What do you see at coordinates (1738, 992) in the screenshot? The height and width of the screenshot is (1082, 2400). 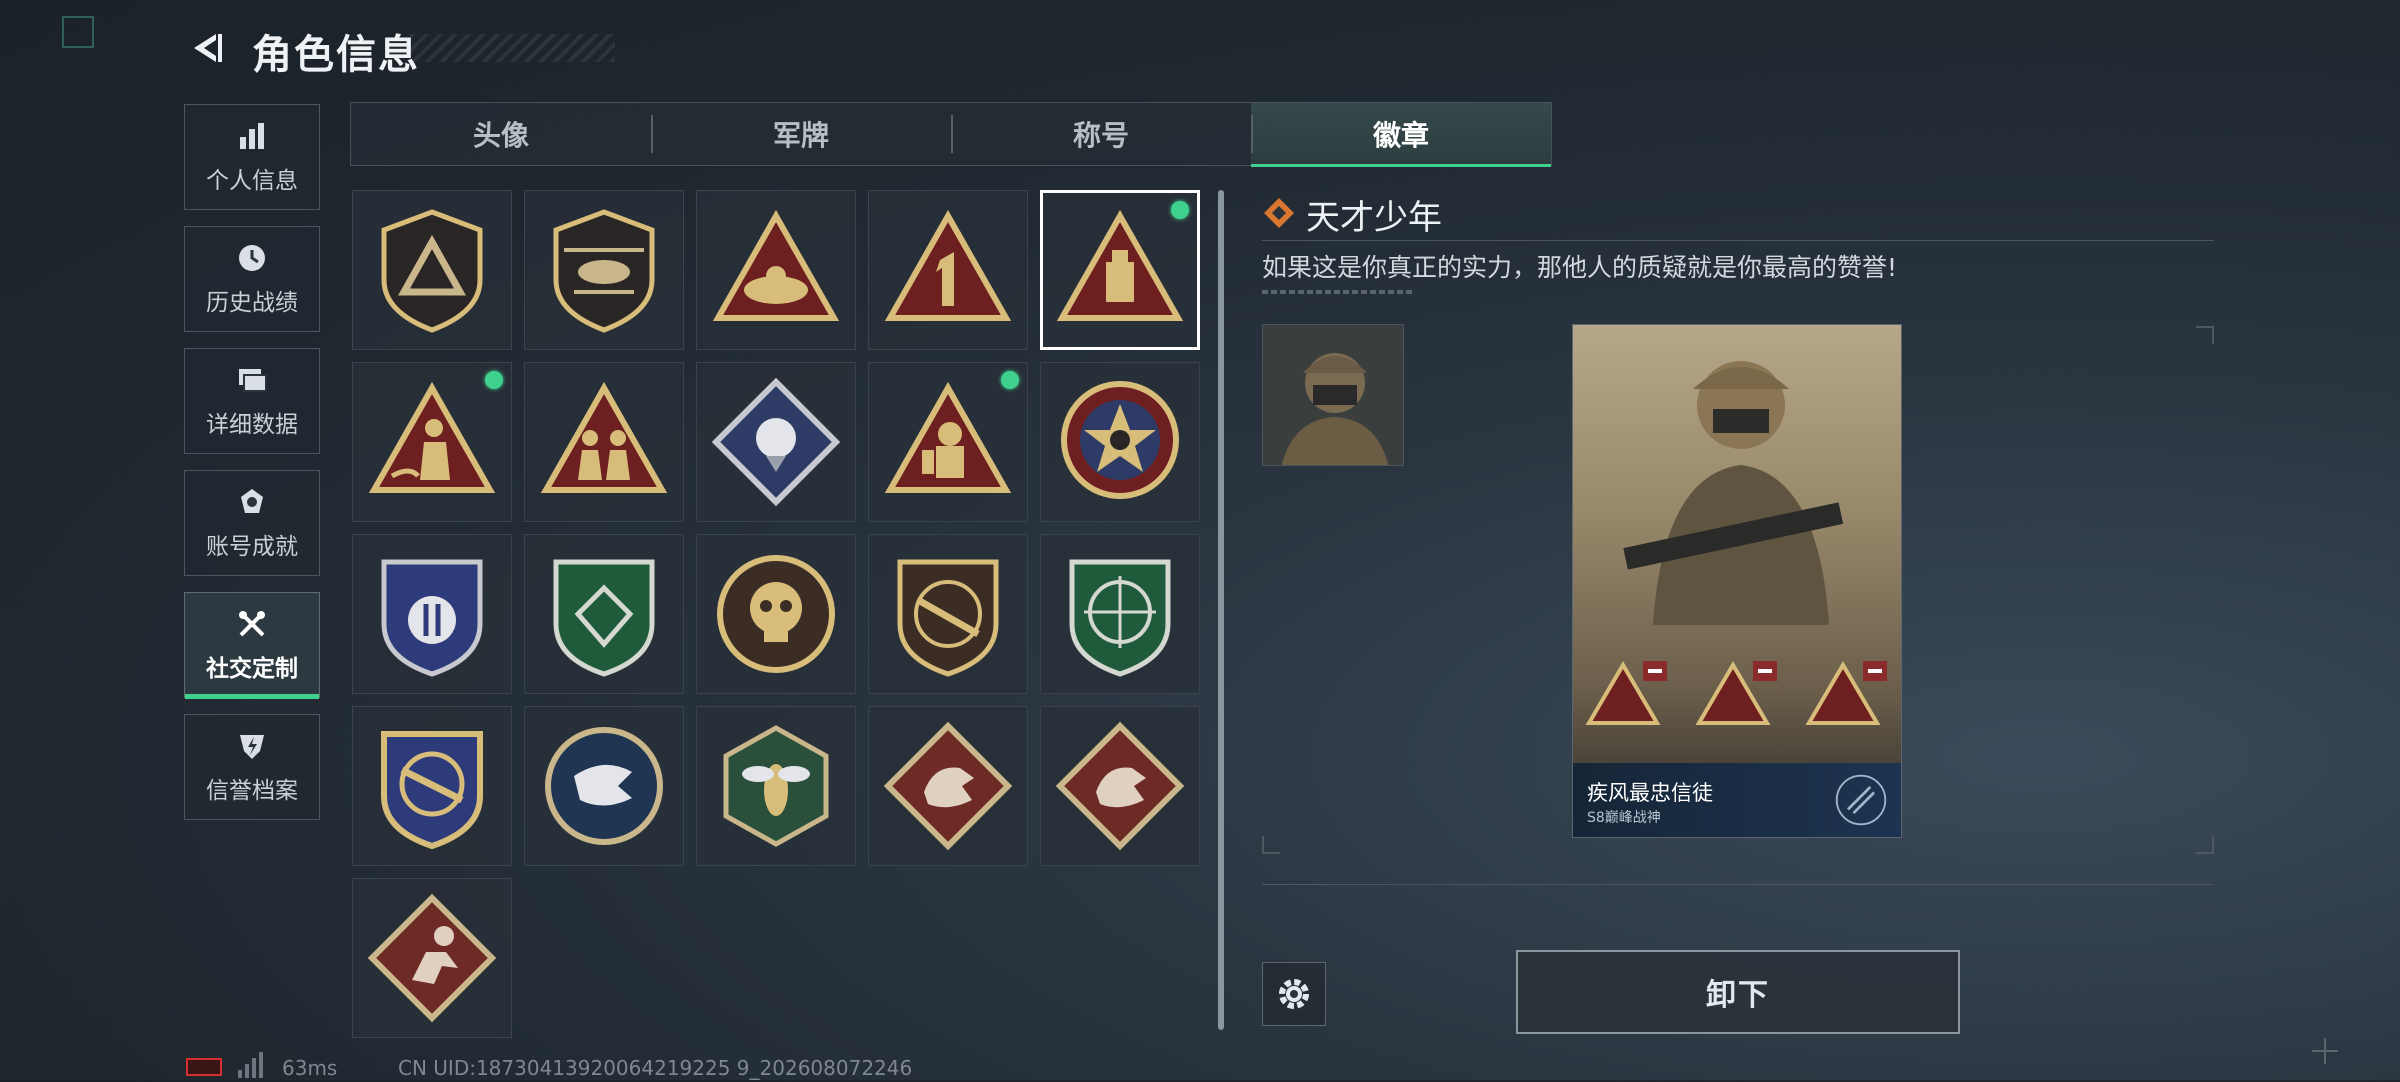 I see `unequip-button: 卸下` at bounding box center [1738, 992].